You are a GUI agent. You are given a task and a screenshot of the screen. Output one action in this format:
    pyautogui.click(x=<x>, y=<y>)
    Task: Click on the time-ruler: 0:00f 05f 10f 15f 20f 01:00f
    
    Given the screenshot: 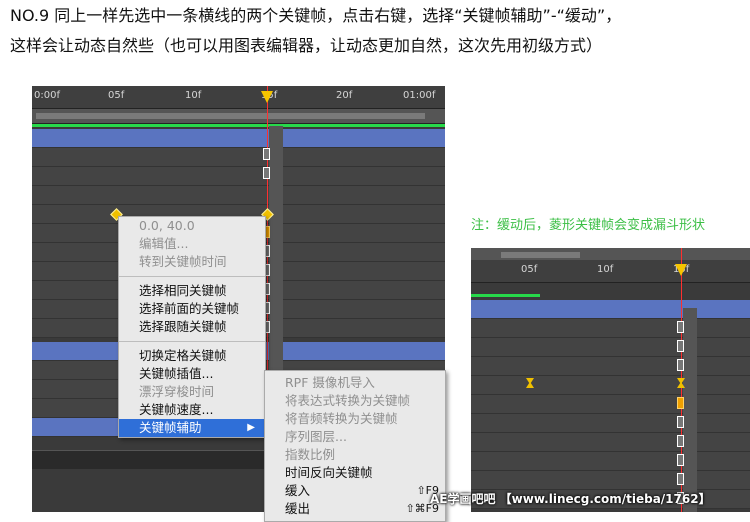 What is the action you would take?
    pyautogui.click(x=238, y=97)
    